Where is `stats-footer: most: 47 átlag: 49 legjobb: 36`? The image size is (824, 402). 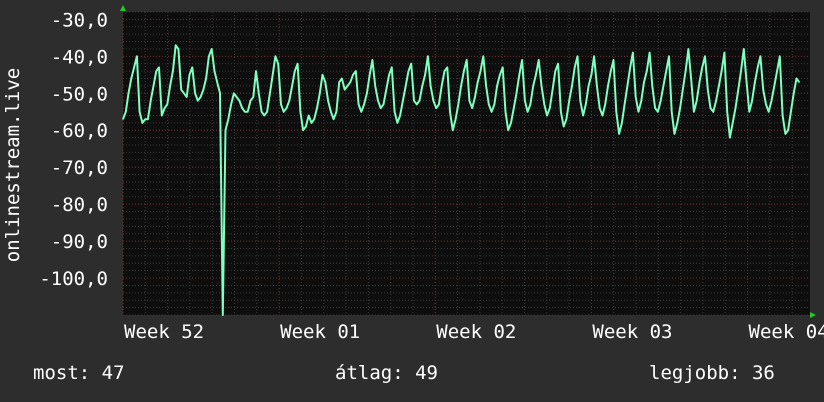
stats-footer: most: 47 átlag: 49 legjobb: 36 is located at coordinates (412, 376).